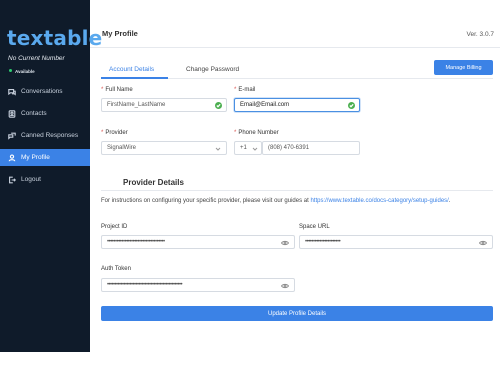 This screenshot has height=375, width=500. I want to click on sidebar-item-my-profile: My Profile, so click(45, 157).